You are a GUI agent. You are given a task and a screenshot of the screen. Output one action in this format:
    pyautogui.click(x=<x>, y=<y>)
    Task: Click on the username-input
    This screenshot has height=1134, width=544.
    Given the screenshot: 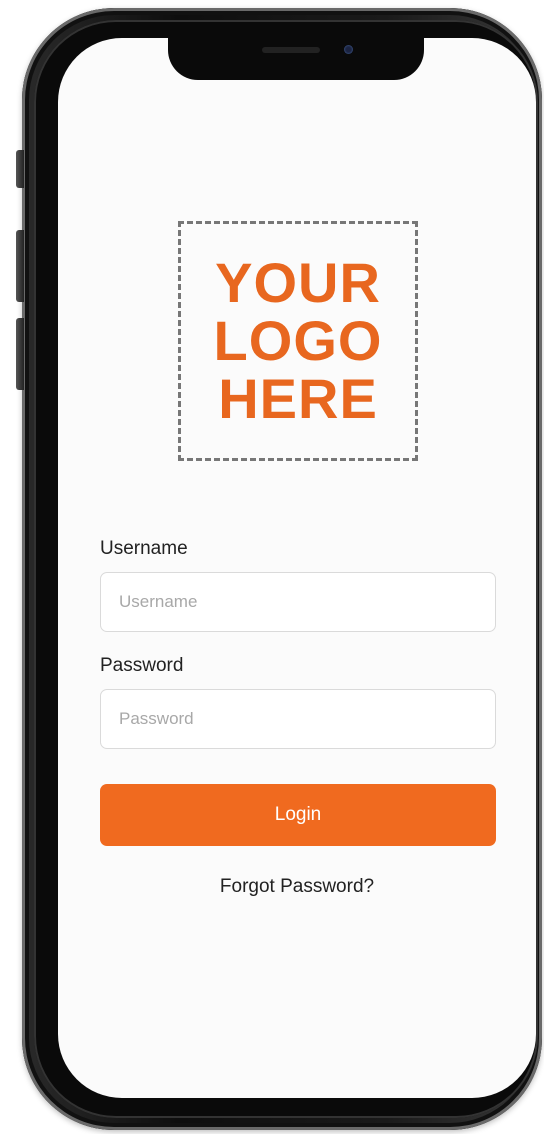 What is the action you would take?
    pyautogui.click(x=298, y=602)
    